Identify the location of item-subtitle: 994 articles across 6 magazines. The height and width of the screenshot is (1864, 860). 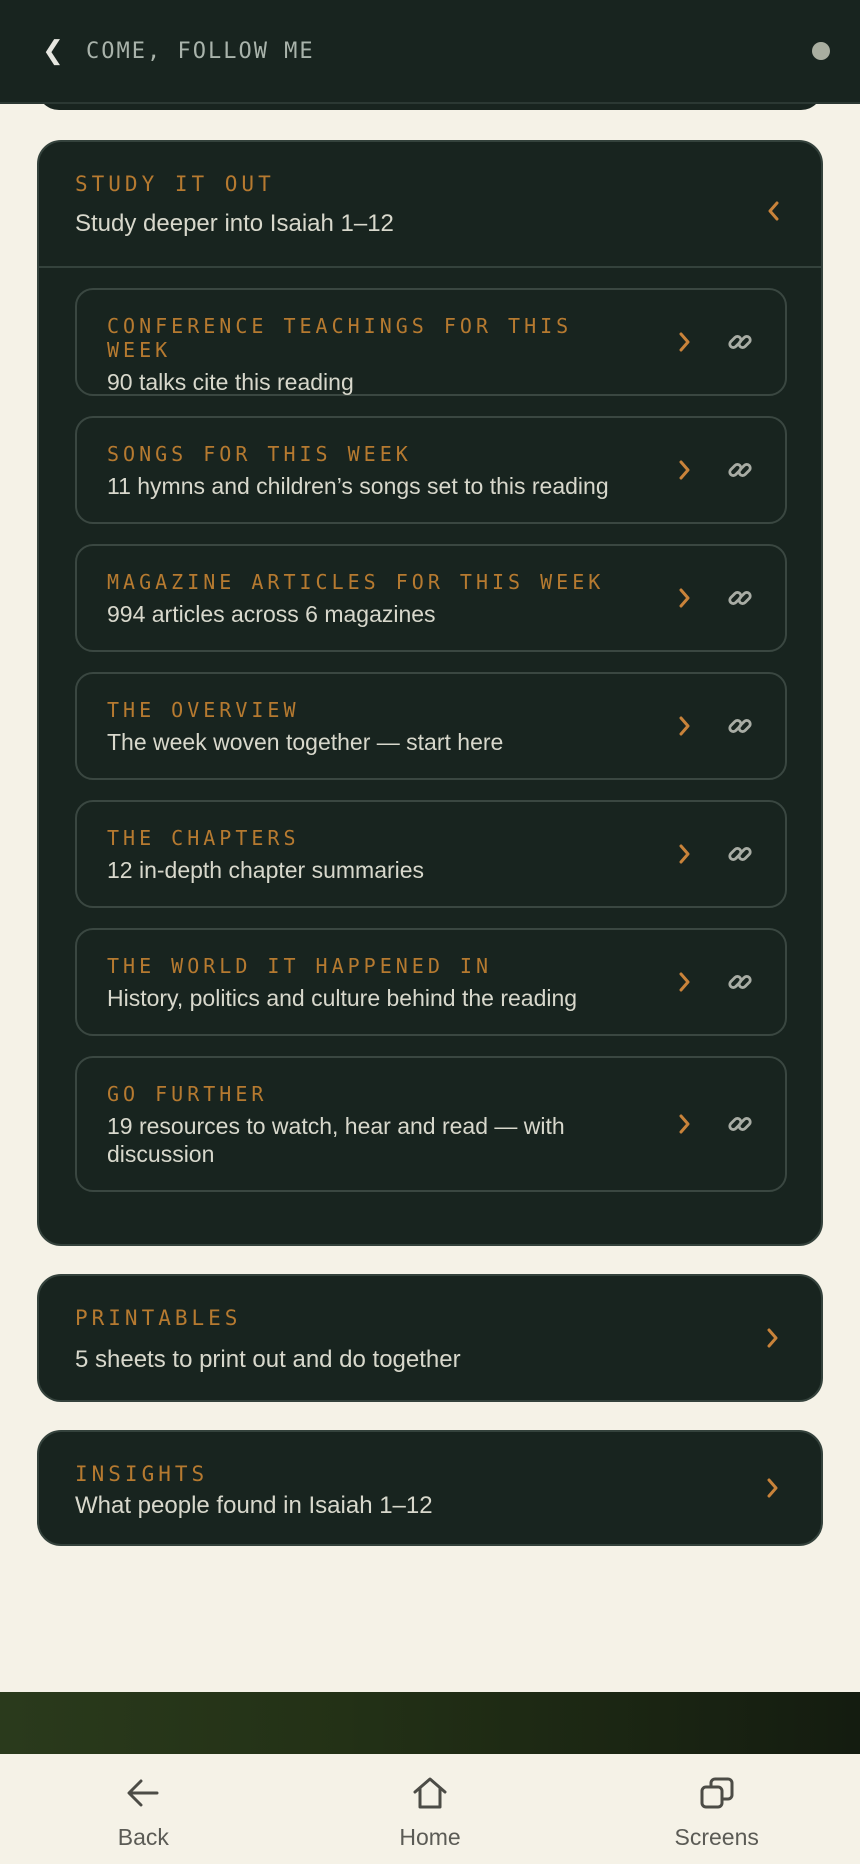
(271, 614).